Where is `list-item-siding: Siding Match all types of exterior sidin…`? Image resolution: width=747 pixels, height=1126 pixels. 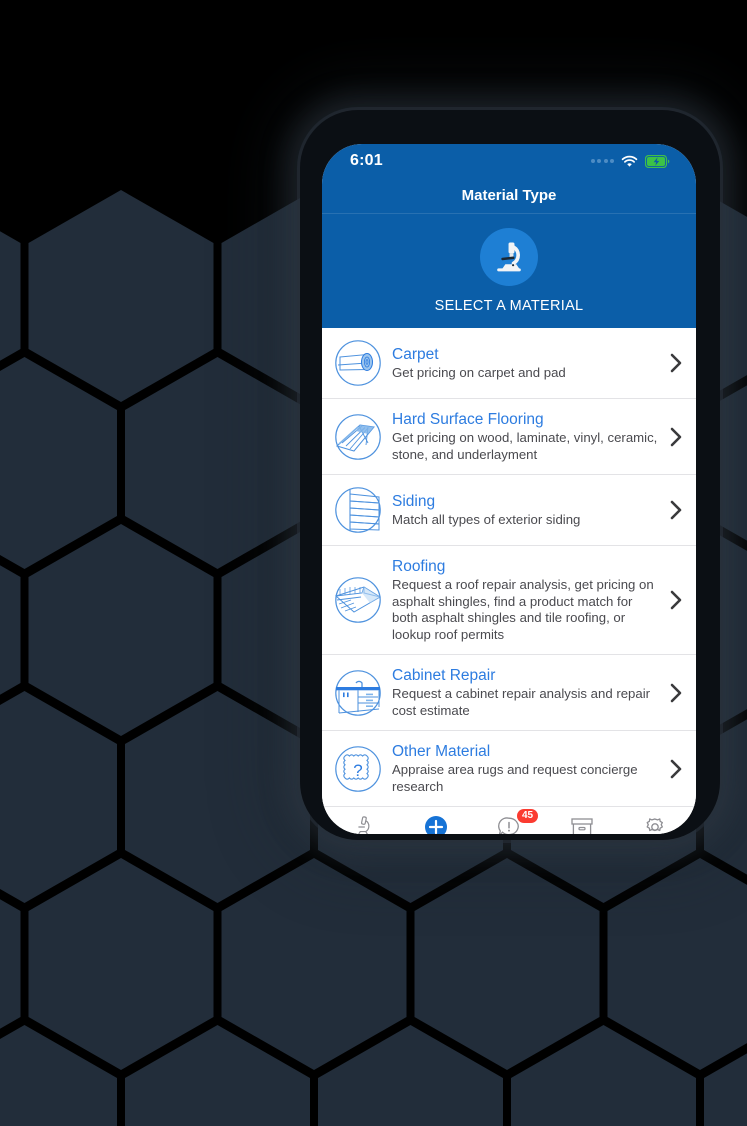
list-item-siding: Siding Match all types of exterior sidin… is located at coordinates (509, 510).